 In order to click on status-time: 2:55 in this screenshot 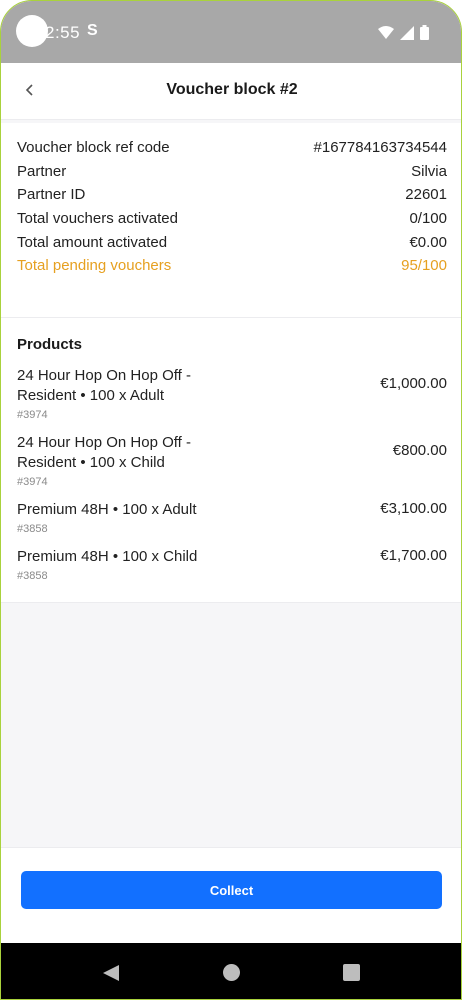, I will do `click(63, 32)`.